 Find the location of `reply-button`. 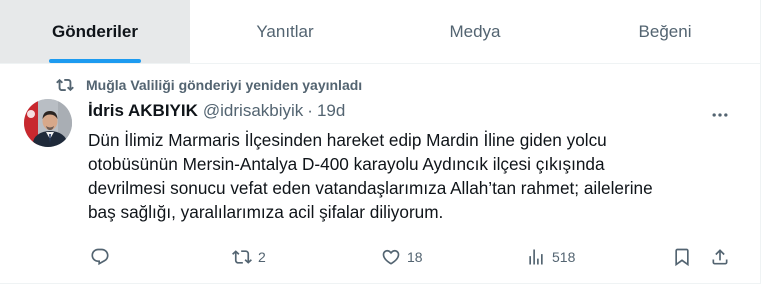

reply-button is located at coordinates (103, 257).